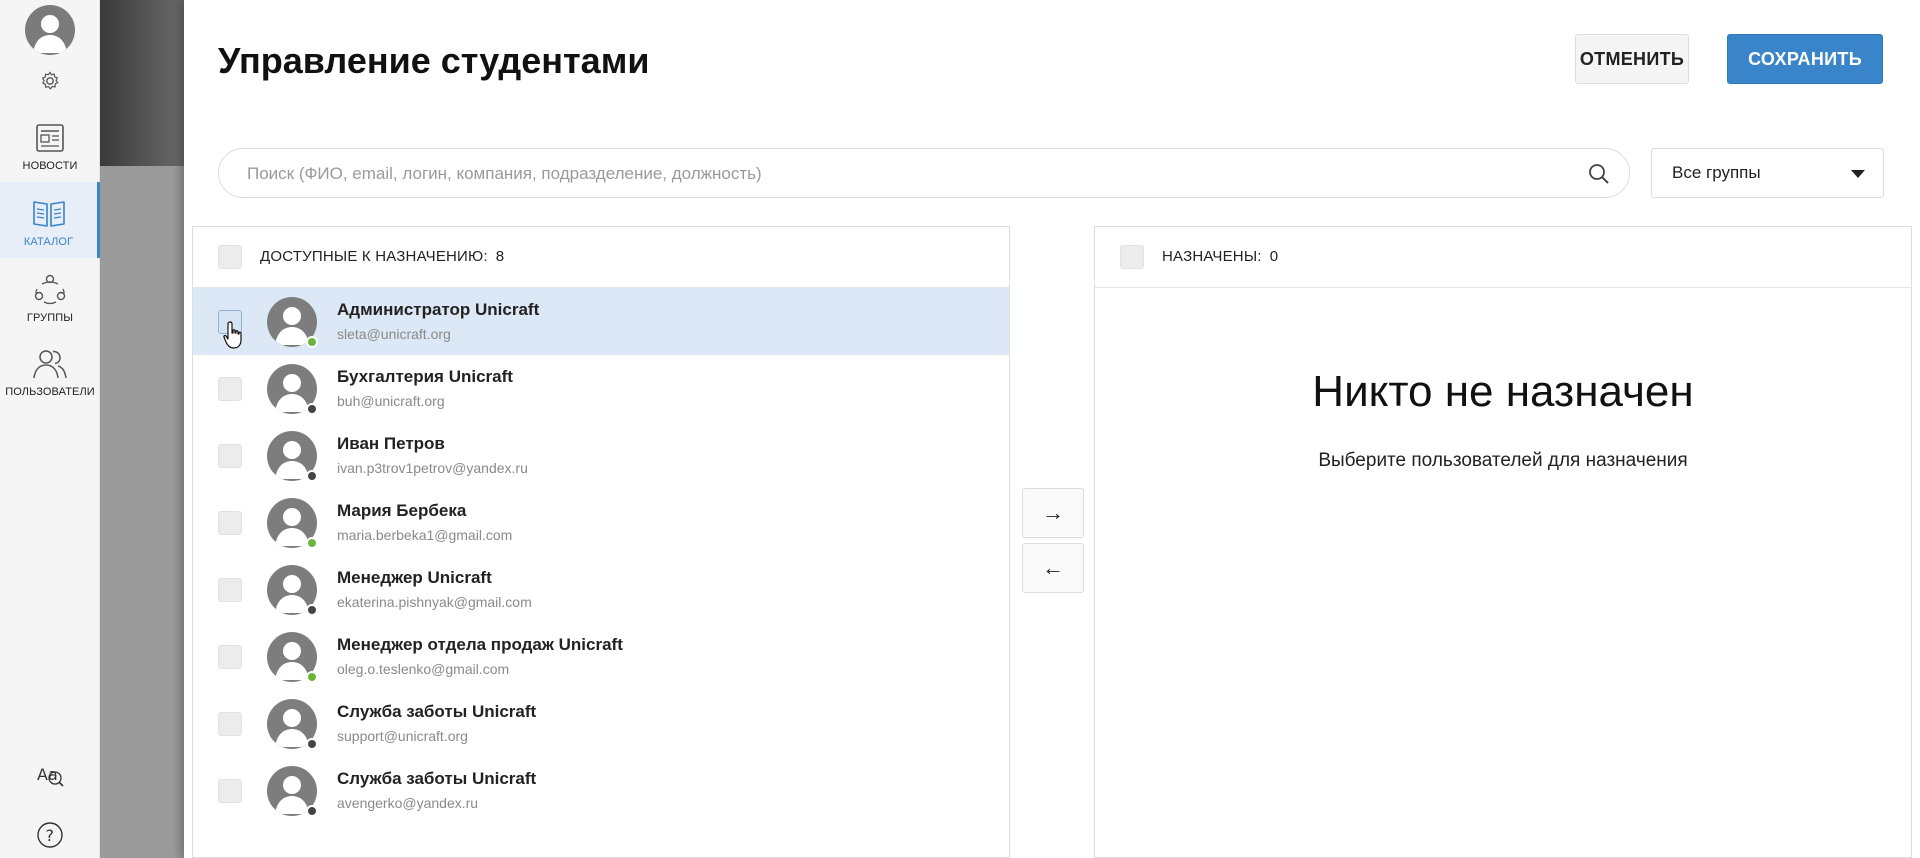  What do you see at coordinates (1503, 257) in the screenshot?
I see `assigned-header: НАЗНАЧЕНЫ: 0` at bounding box center [1503, 257].